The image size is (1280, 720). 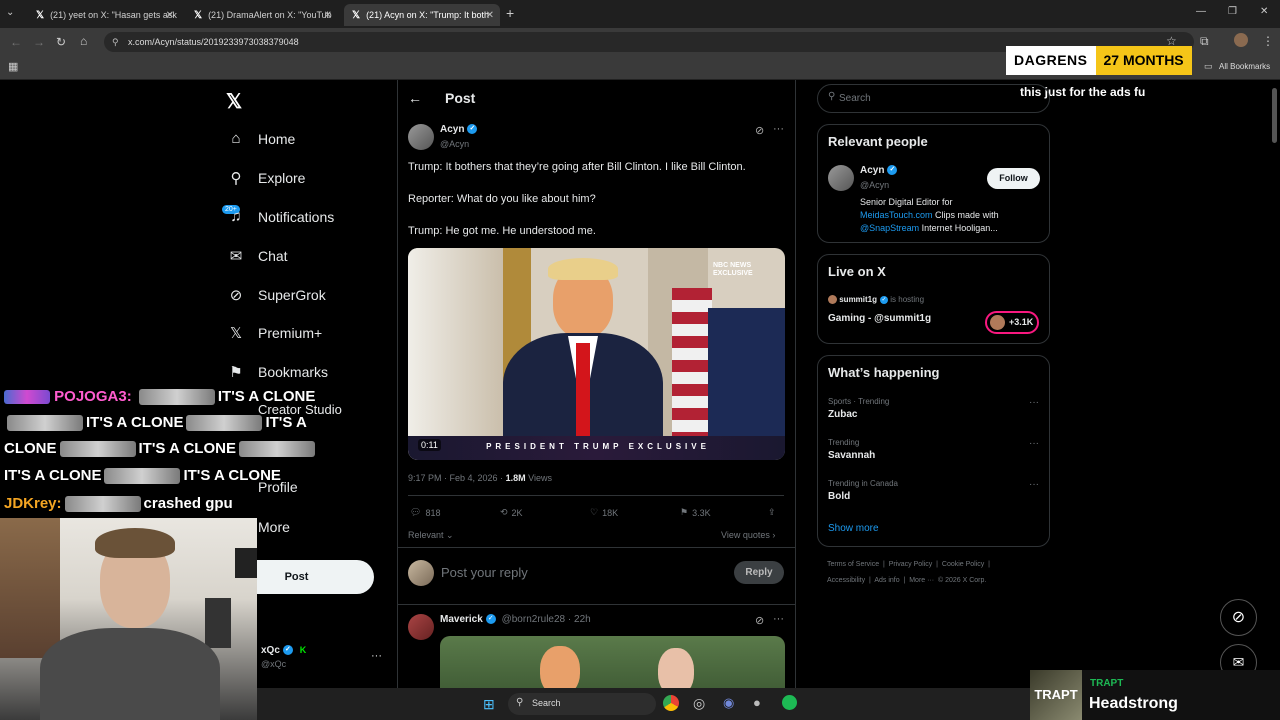 I want to click on bookmark-action: ⚑ 3.3K, so click(x=695, y=512).